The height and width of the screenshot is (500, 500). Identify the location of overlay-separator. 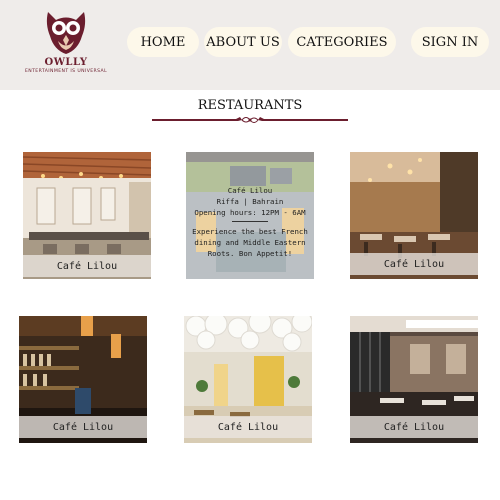
(250, 221).